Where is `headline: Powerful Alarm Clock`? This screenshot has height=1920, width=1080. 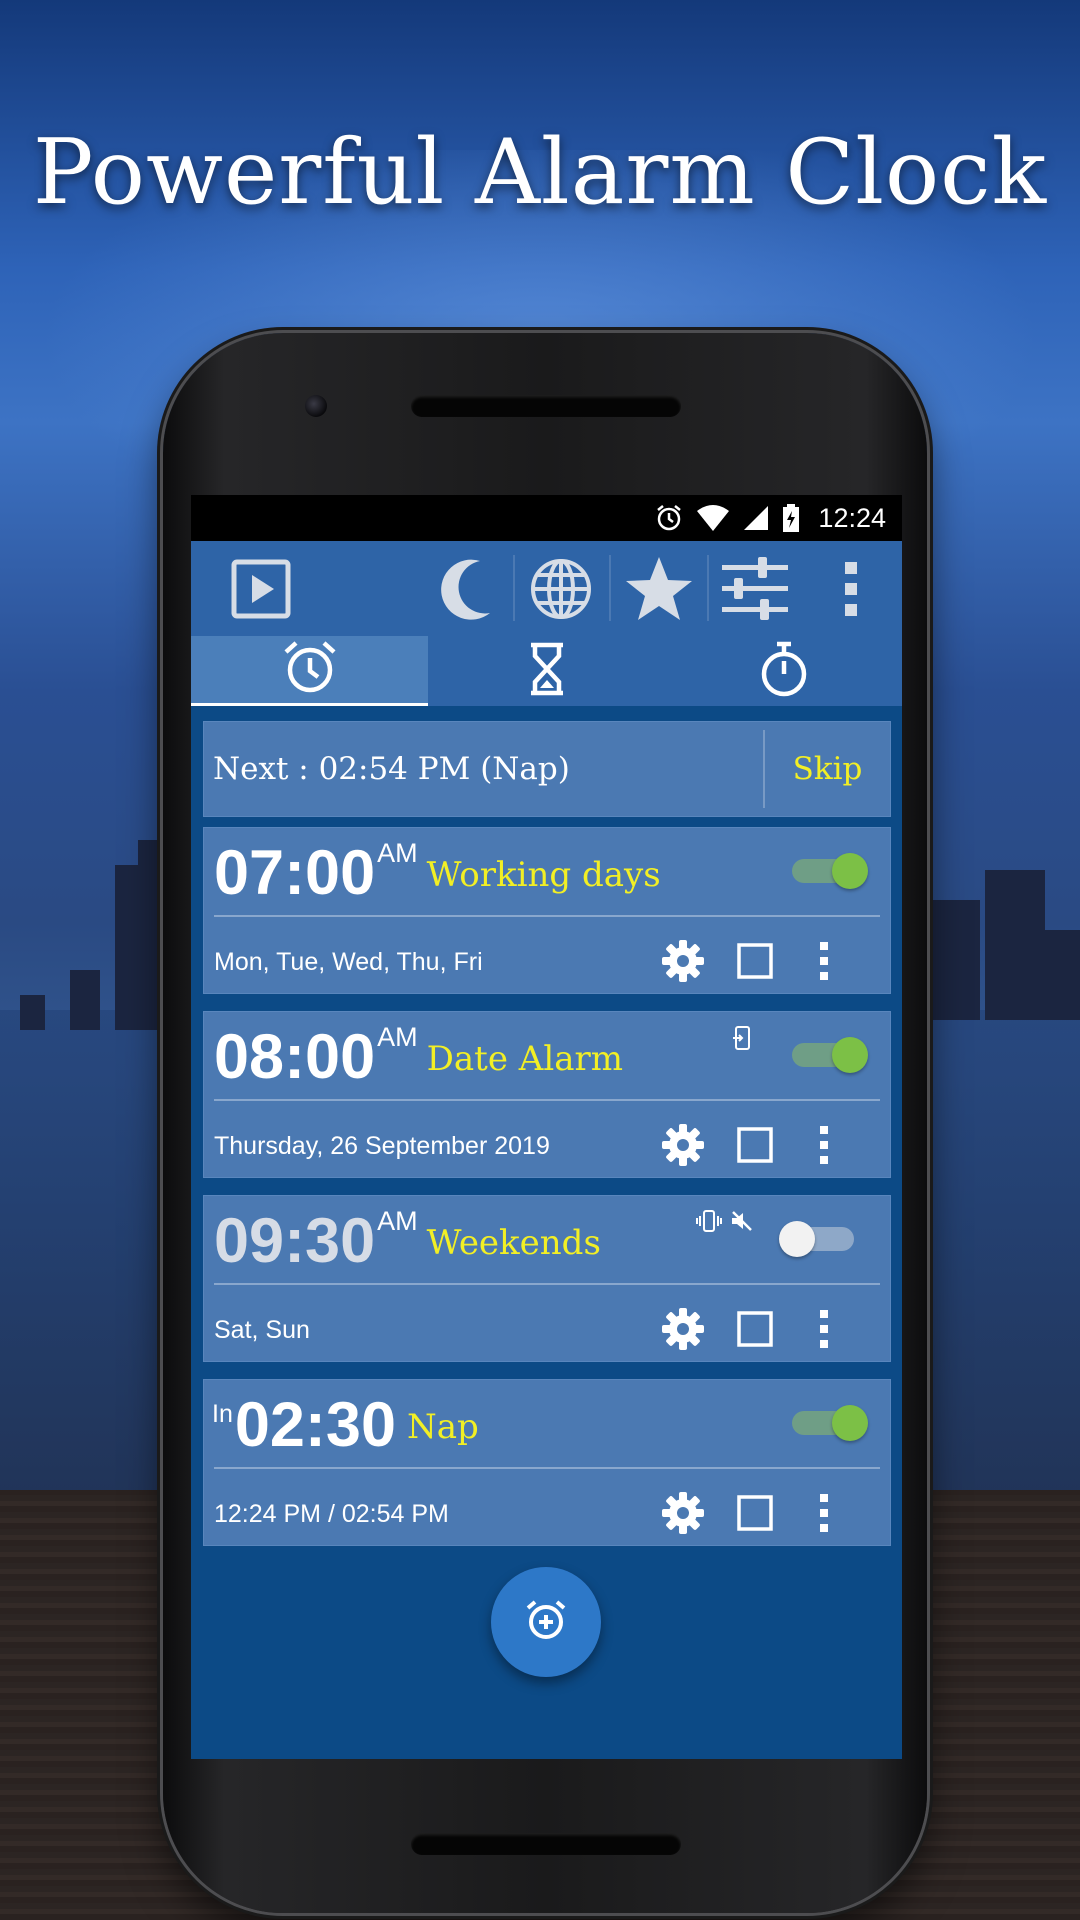 headline: Powerful Alarm Clock is located at coordinates (540, 172).